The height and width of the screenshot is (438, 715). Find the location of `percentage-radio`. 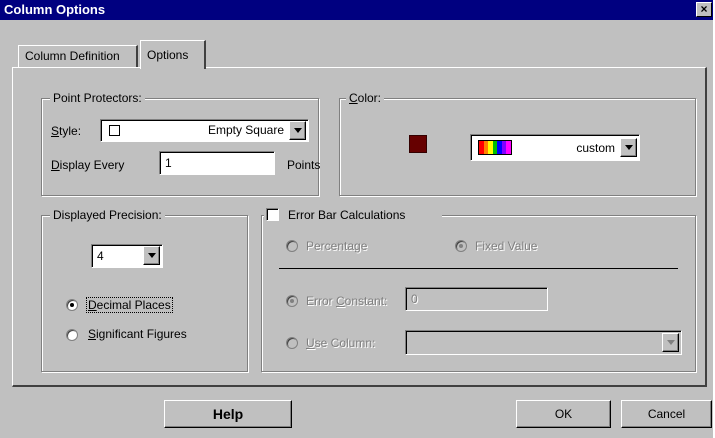

percentage-radio is located at coordinates (292, 246).